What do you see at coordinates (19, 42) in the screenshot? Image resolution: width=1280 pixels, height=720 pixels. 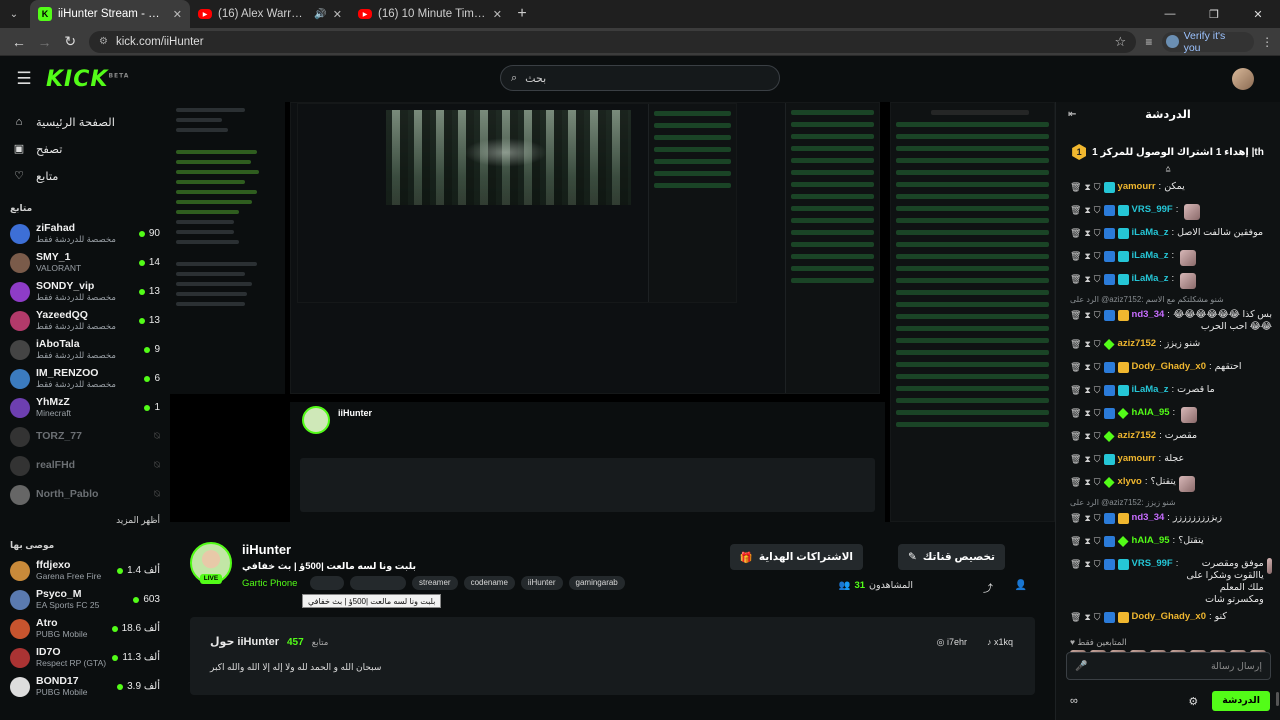 I see `back-icon: ←` at bounding box center [19, 42].